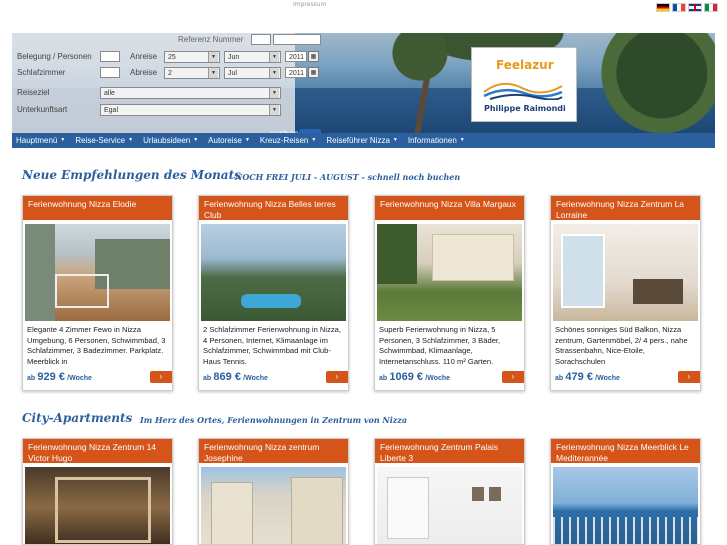 This screenshot has width=727, height=545. I want to click on search-form-panel, so click(153, 83).